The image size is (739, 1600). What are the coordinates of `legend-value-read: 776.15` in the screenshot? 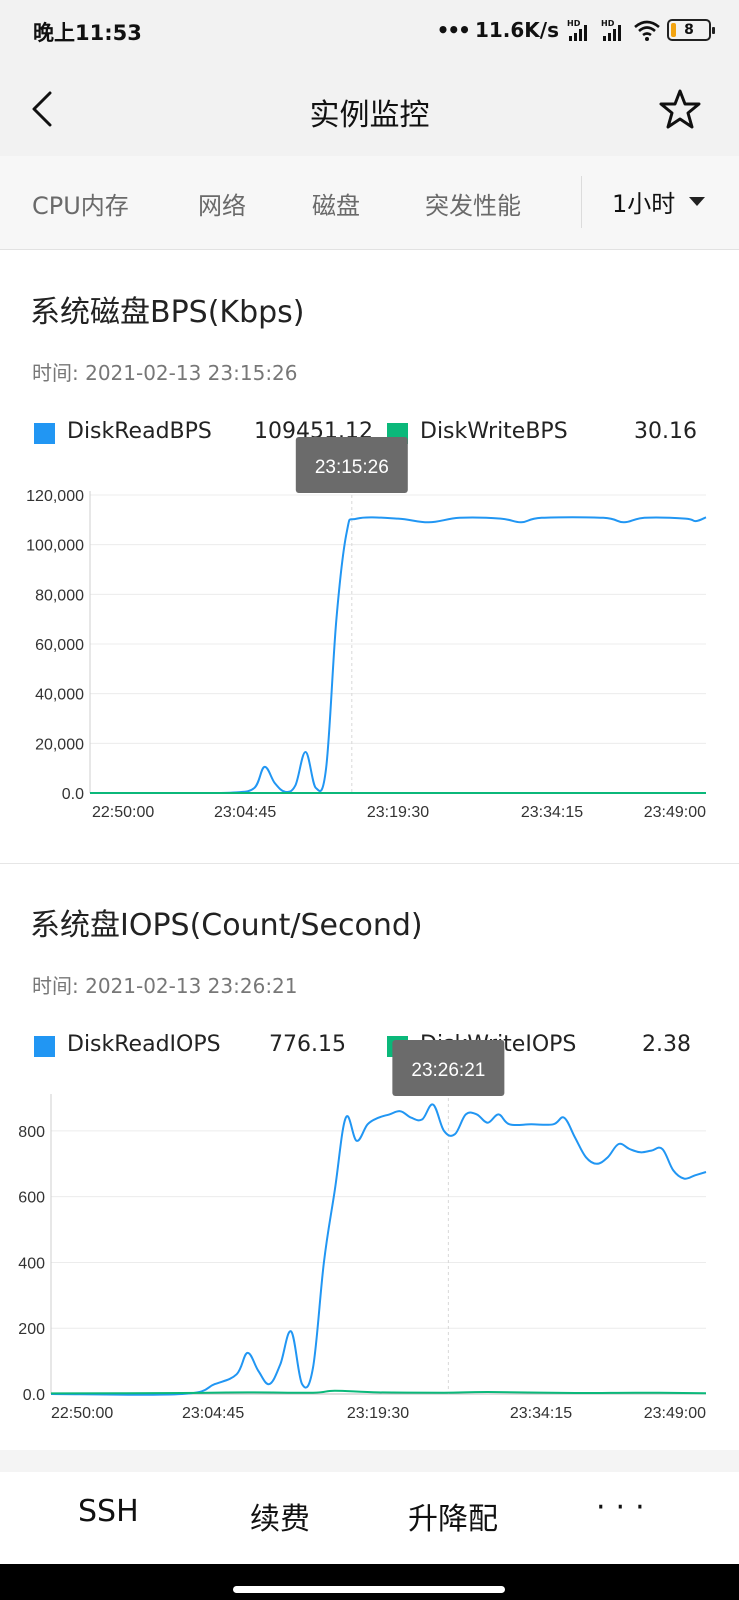 It's located at (307, 1044).